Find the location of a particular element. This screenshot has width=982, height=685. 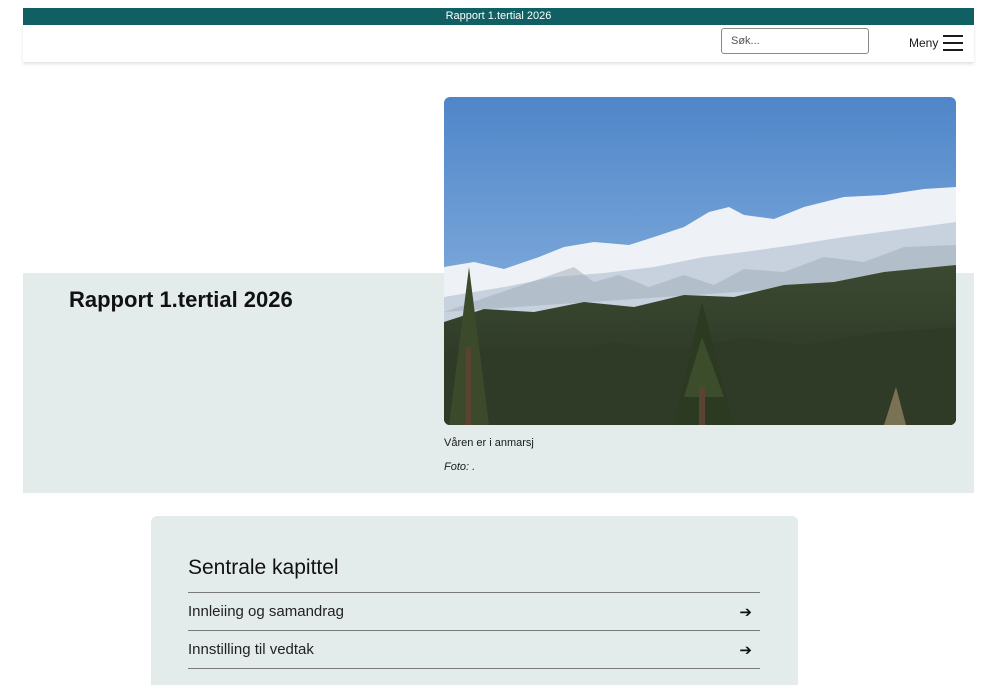

image-caption: Våren er i anmarsj is located at coordinates (489, 443).